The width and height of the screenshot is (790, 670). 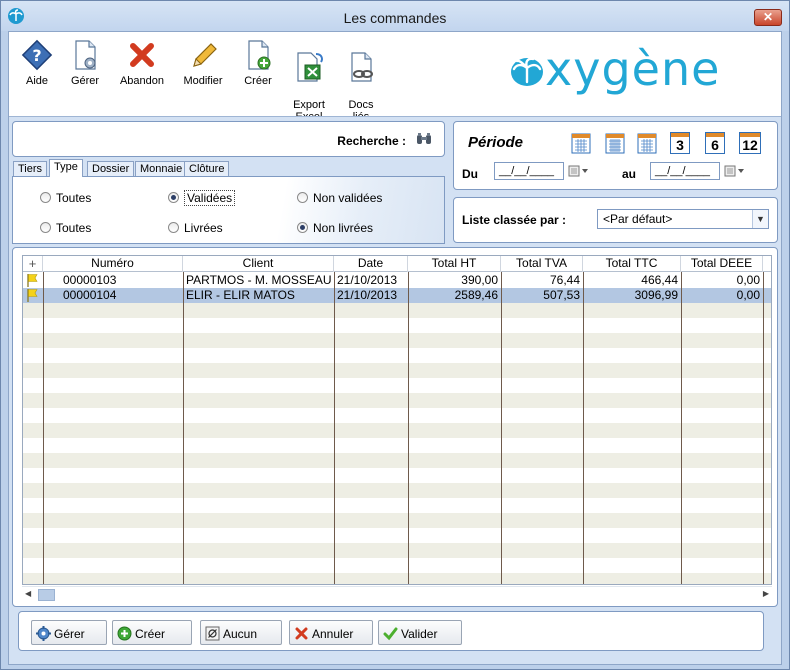 What do you see at coordinates (683, 219) in the screenshot?
I see `sort-select: <Par défaut> ▼` at bounding box center [683, 219].